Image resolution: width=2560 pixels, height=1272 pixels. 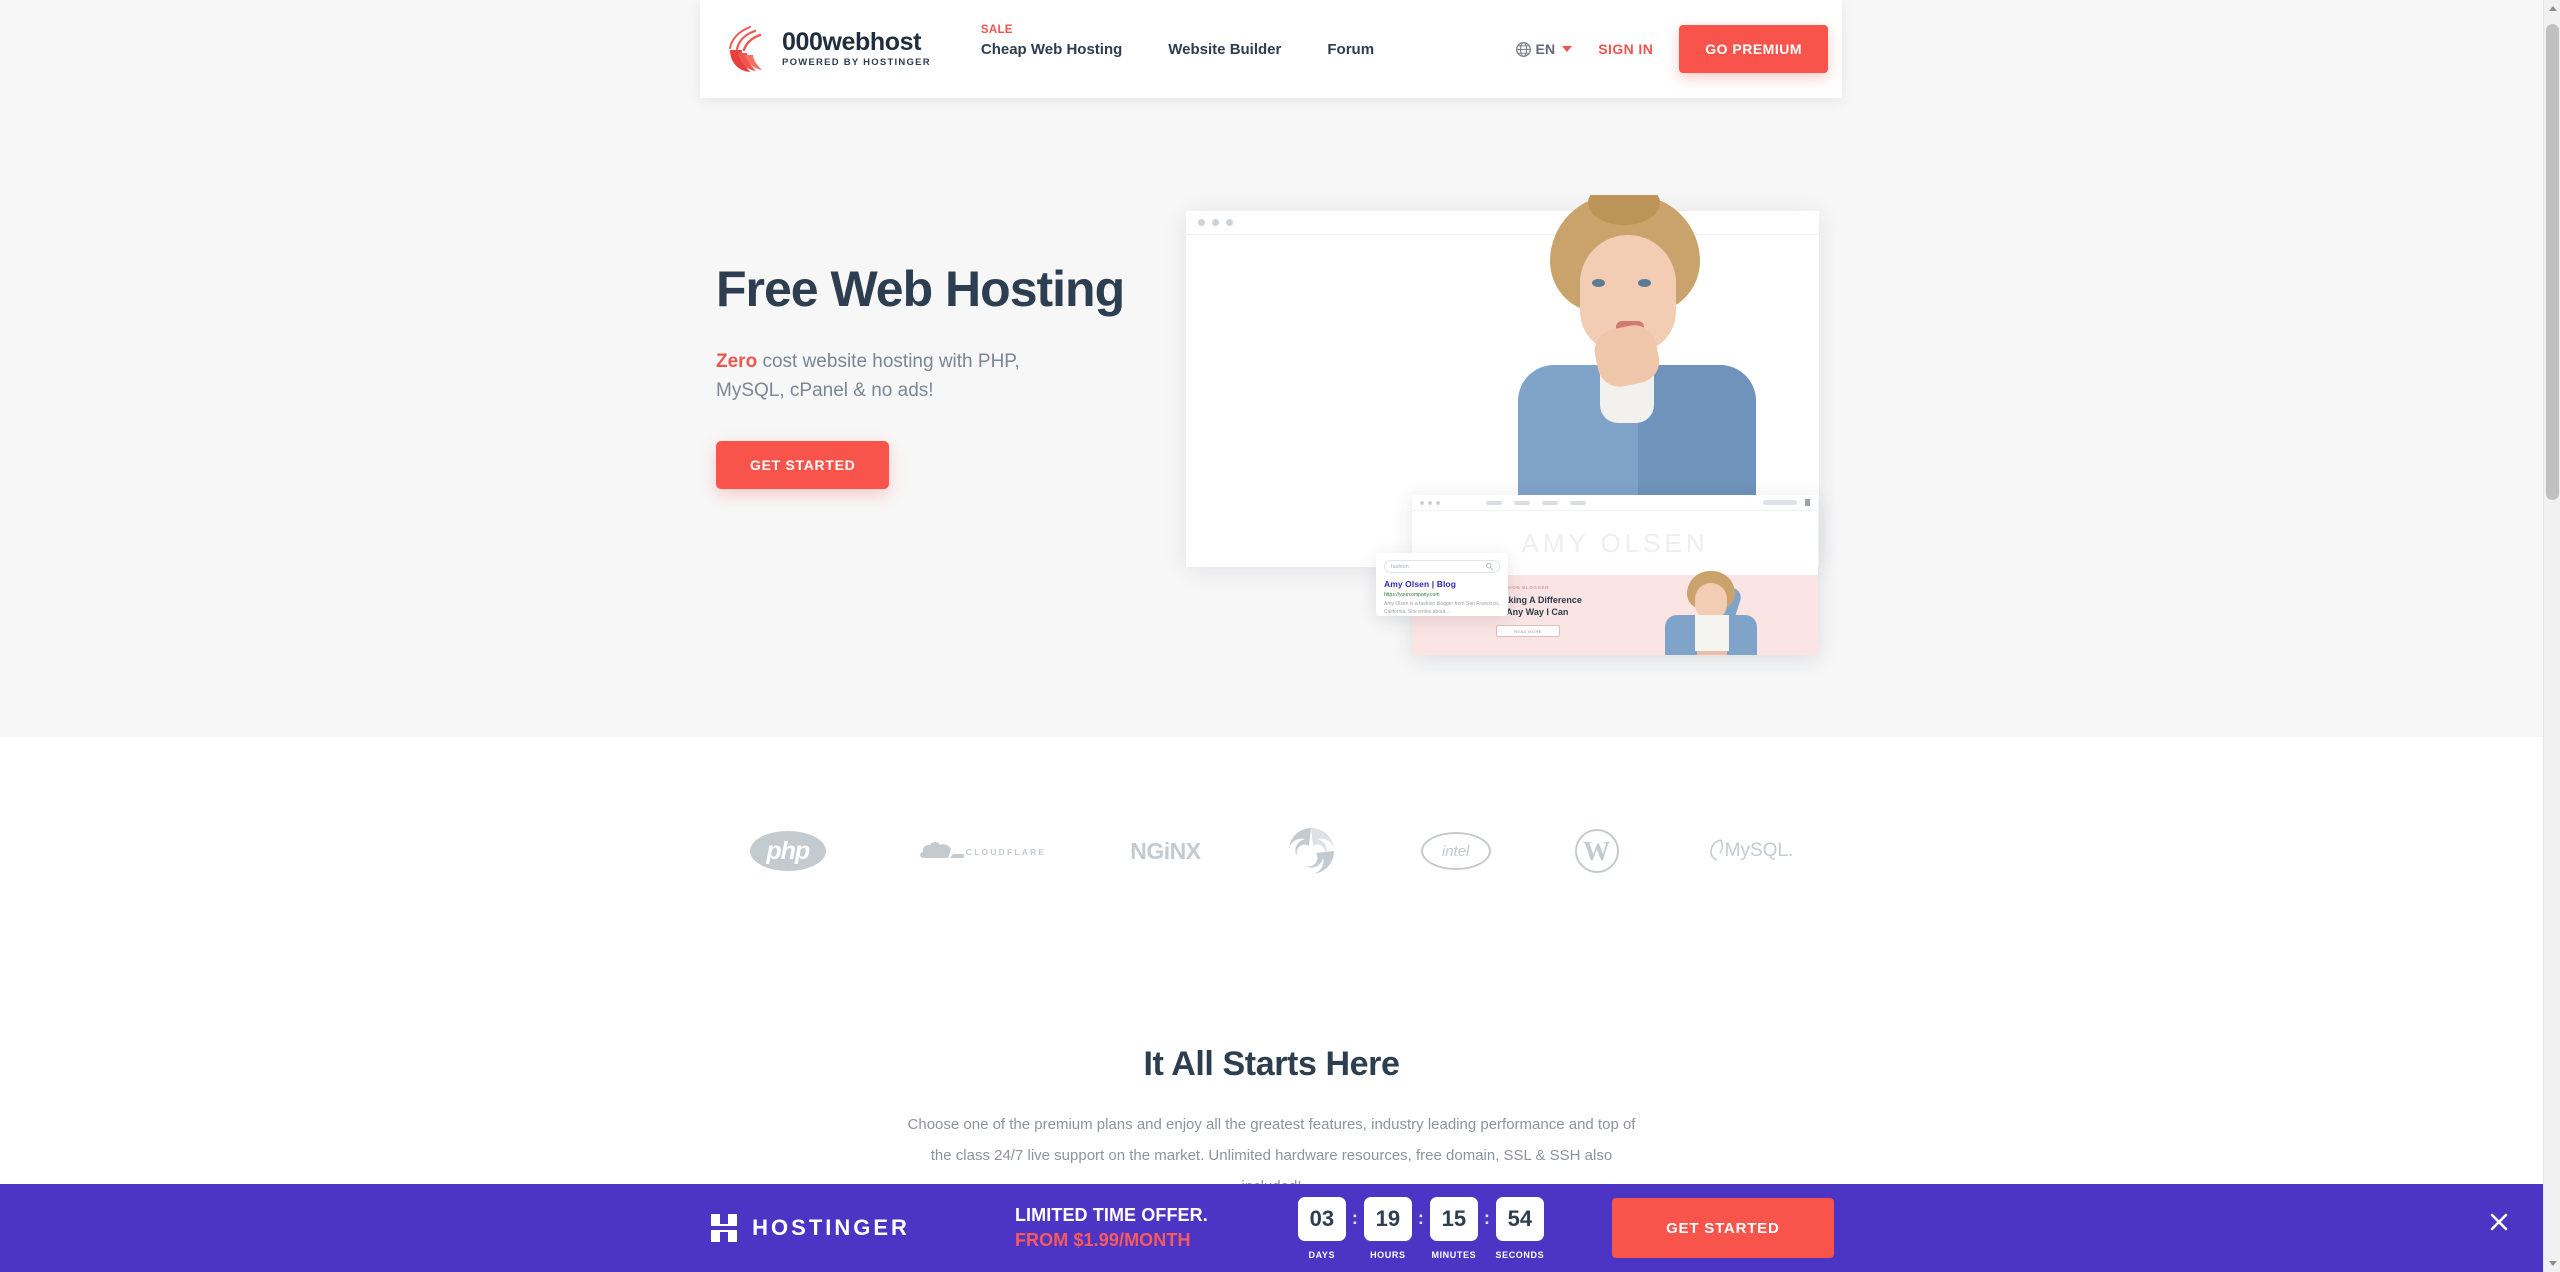 What do you see at coordinates (1051, 49) in the screenshot?
I see `nav-item-label: Cheap Web Hosting` at bounding box center [1051, 49].